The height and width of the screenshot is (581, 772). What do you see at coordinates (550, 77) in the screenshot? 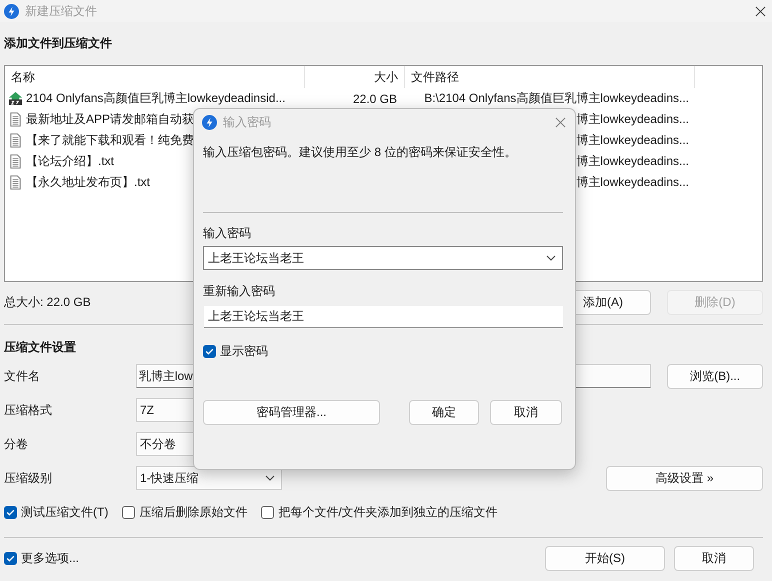
I see `column-header: 文件路径` at bounding box center [550, 77].